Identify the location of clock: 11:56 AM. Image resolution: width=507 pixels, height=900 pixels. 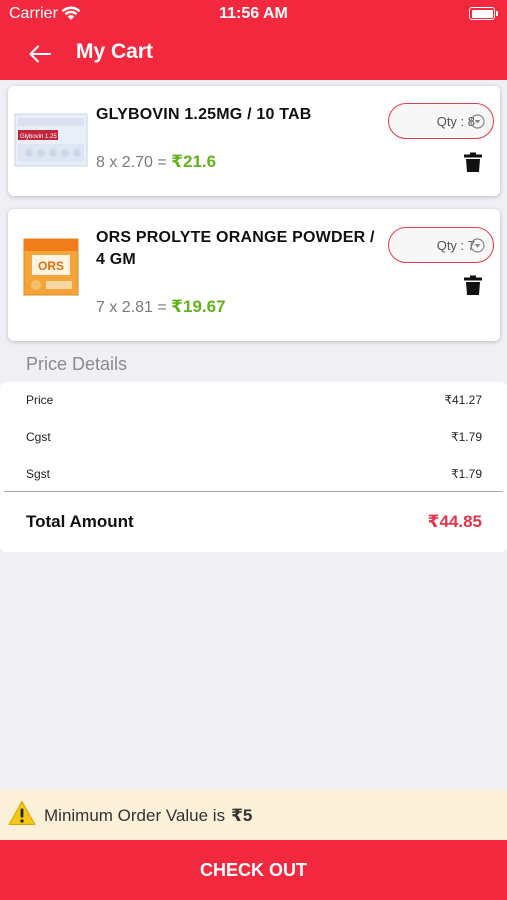
(253, 13).